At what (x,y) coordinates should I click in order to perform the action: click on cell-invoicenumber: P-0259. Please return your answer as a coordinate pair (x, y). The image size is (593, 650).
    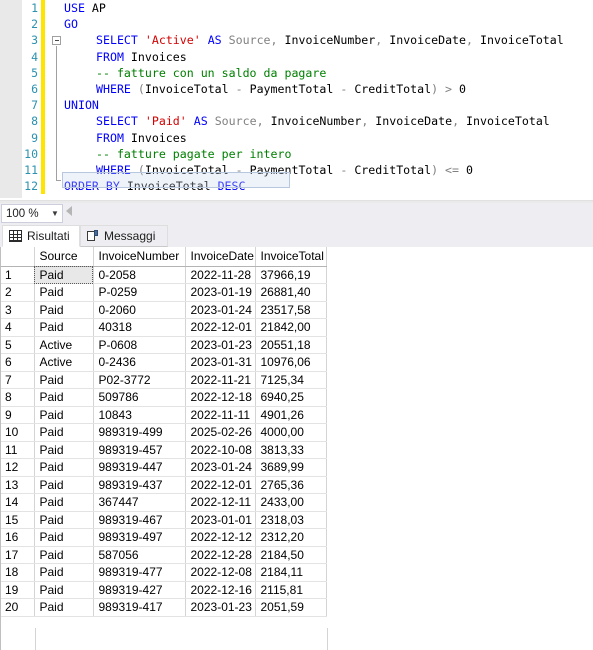
    Looking at the image, I should click on (139, 292).